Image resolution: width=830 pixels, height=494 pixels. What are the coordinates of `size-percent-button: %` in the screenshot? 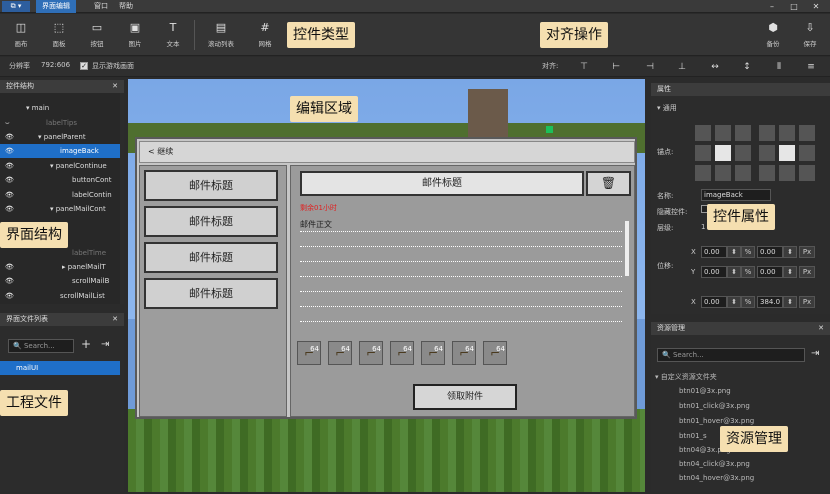 It's located at (748, 302).